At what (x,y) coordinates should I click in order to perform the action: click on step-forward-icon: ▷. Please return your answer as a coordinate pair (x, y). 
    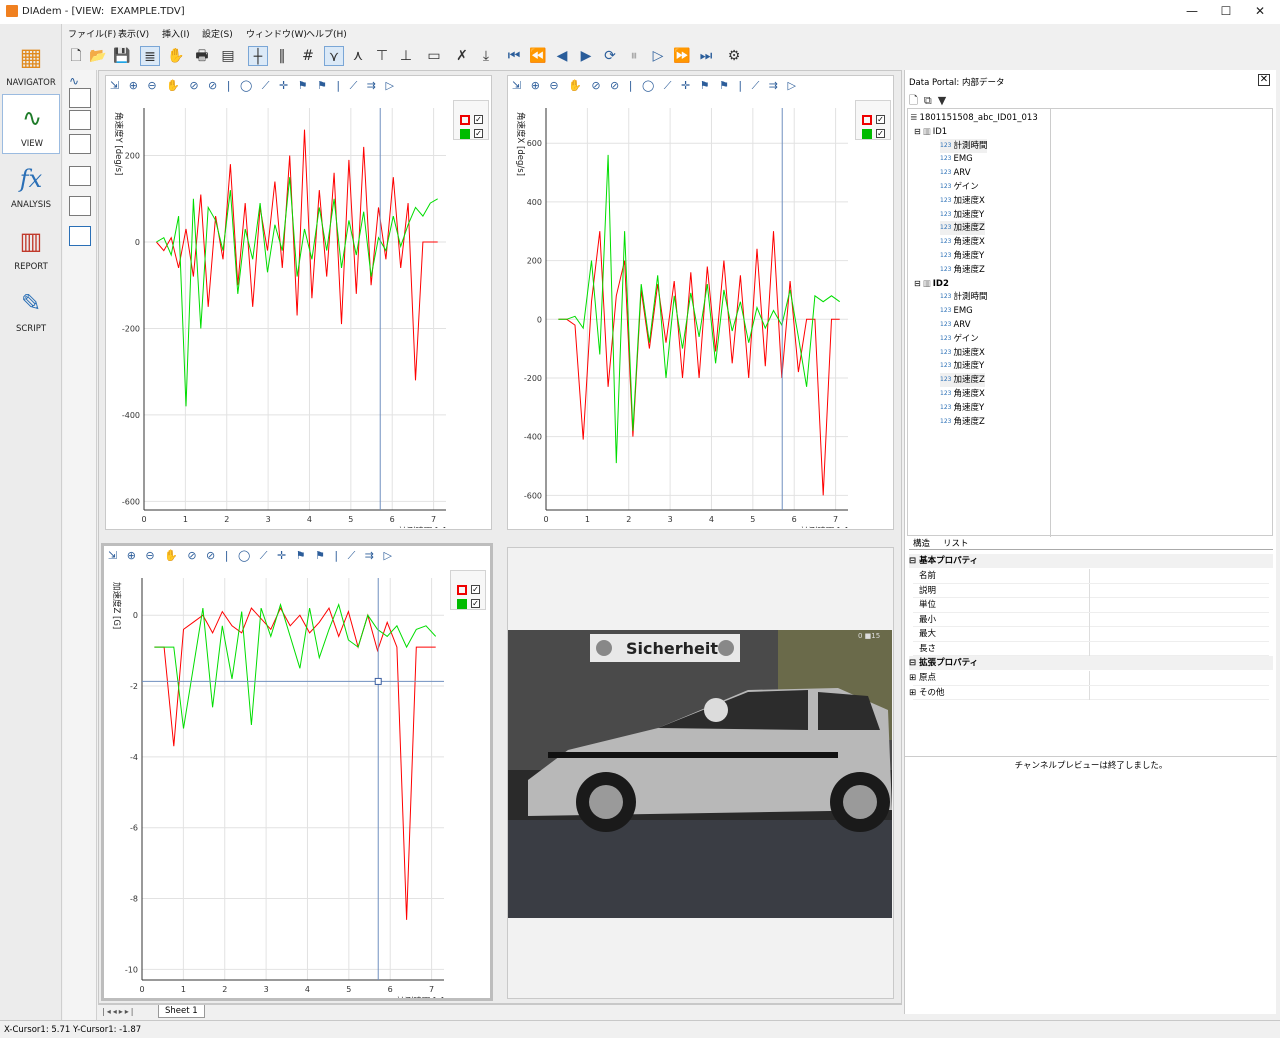
    Looking at the image, I should click on (658, 56).